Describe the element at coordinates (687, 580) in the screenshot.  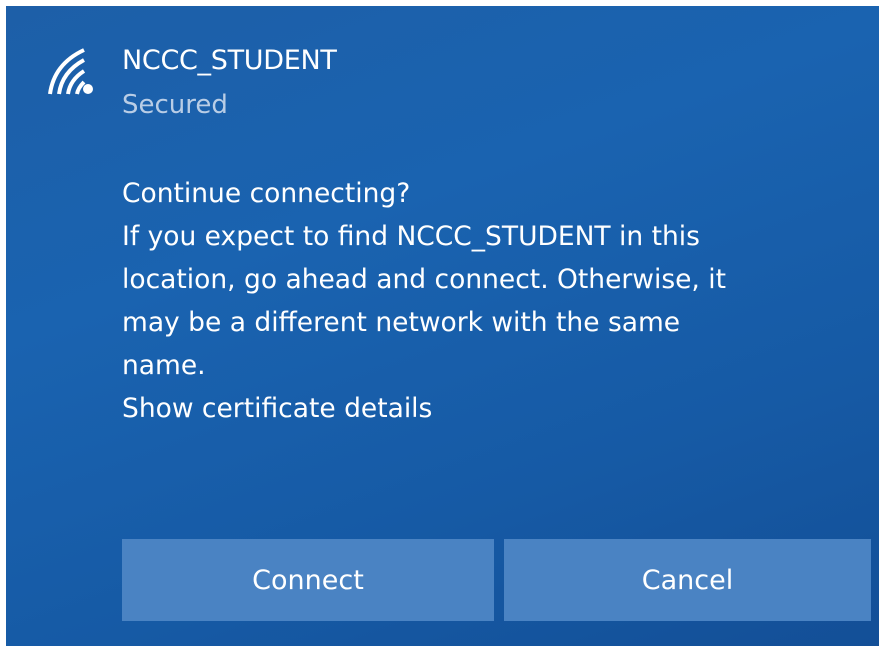
I see `cancel-button: Cancel` at that location.